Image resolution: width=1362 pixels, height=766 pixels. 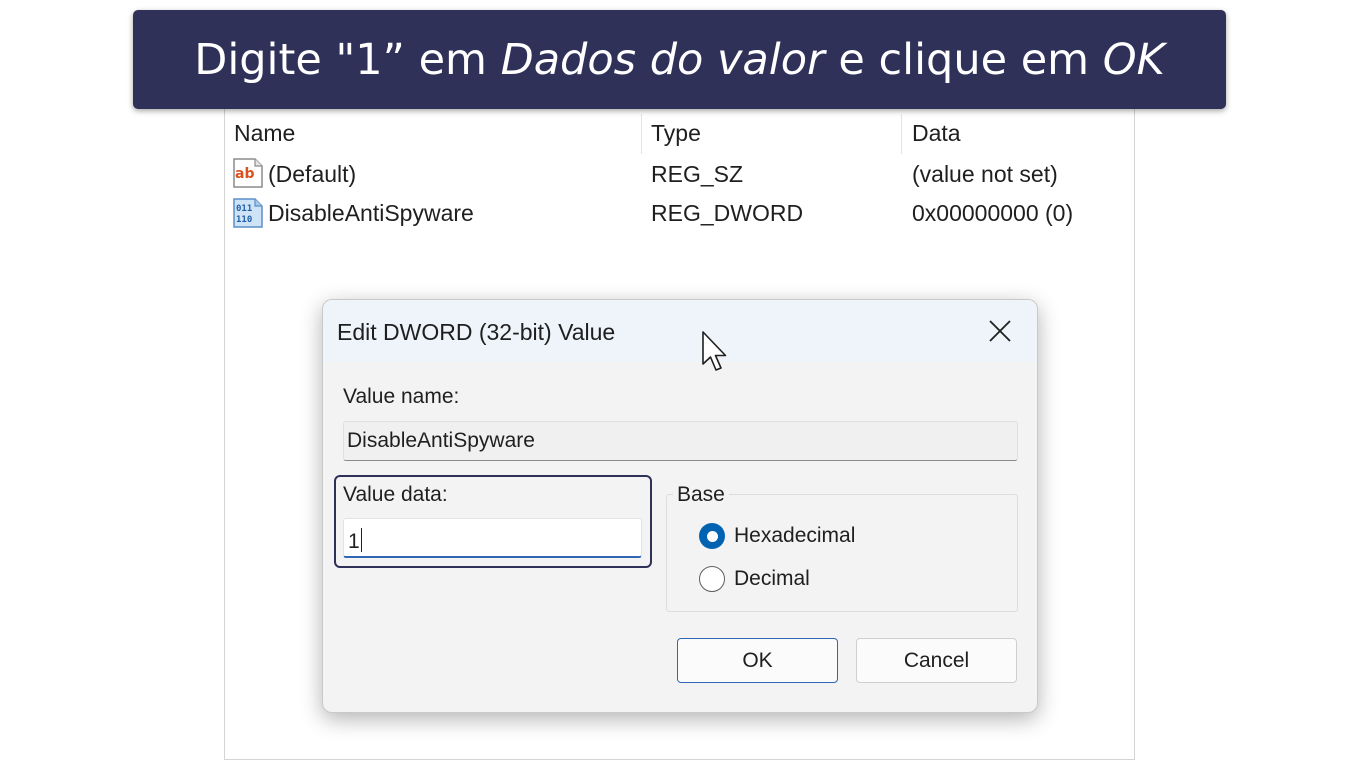 I want to click on value-name: DisableAntiSpyware, so click(x=371, y=213).